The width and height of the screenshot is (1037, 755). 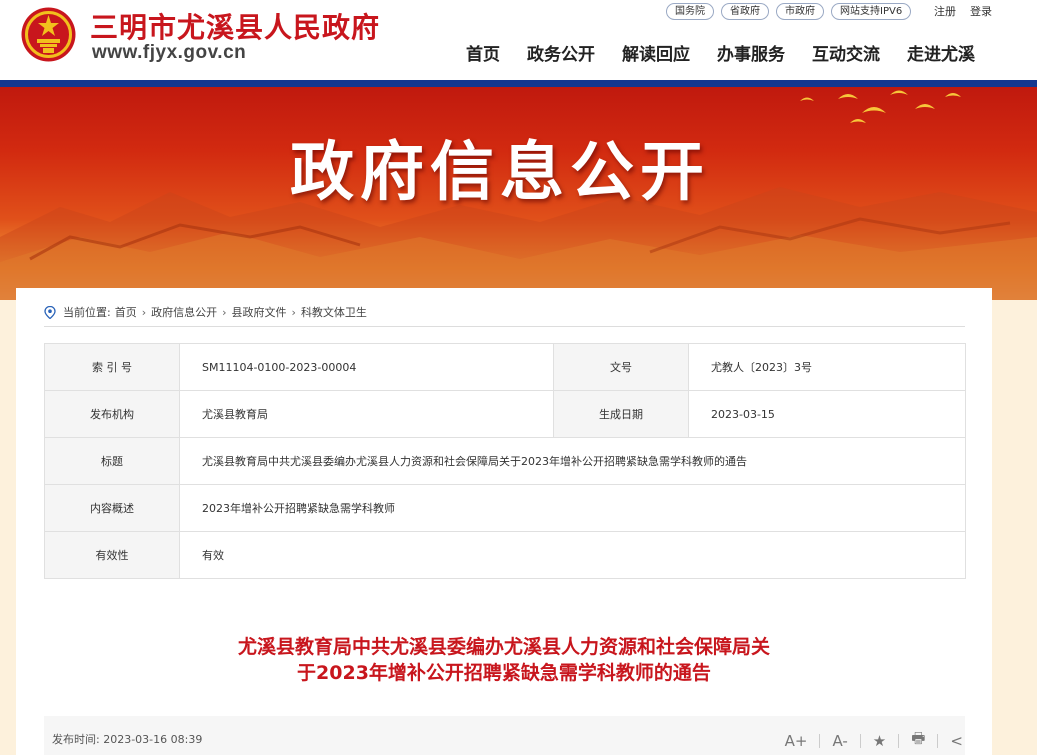 I want to click on table-row: 有效性 有效, so click(x=505, y=555).